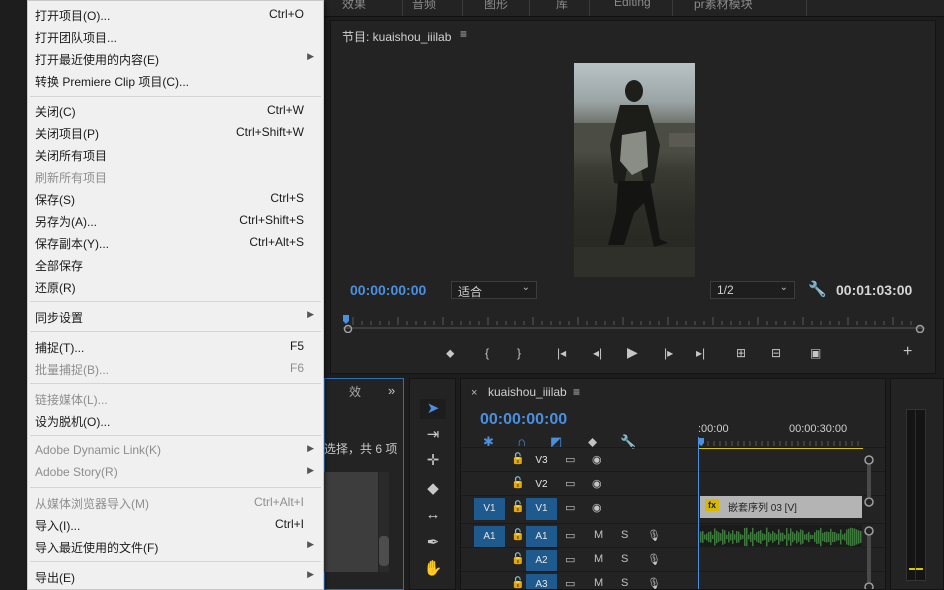 The height and width of the screenshot is (590, 944). What do you see at coordinates (780, 434) in the screenshot?
I see `timeline-ruler: :00:00 00:00:30:00` at bounding box center [780, 434].